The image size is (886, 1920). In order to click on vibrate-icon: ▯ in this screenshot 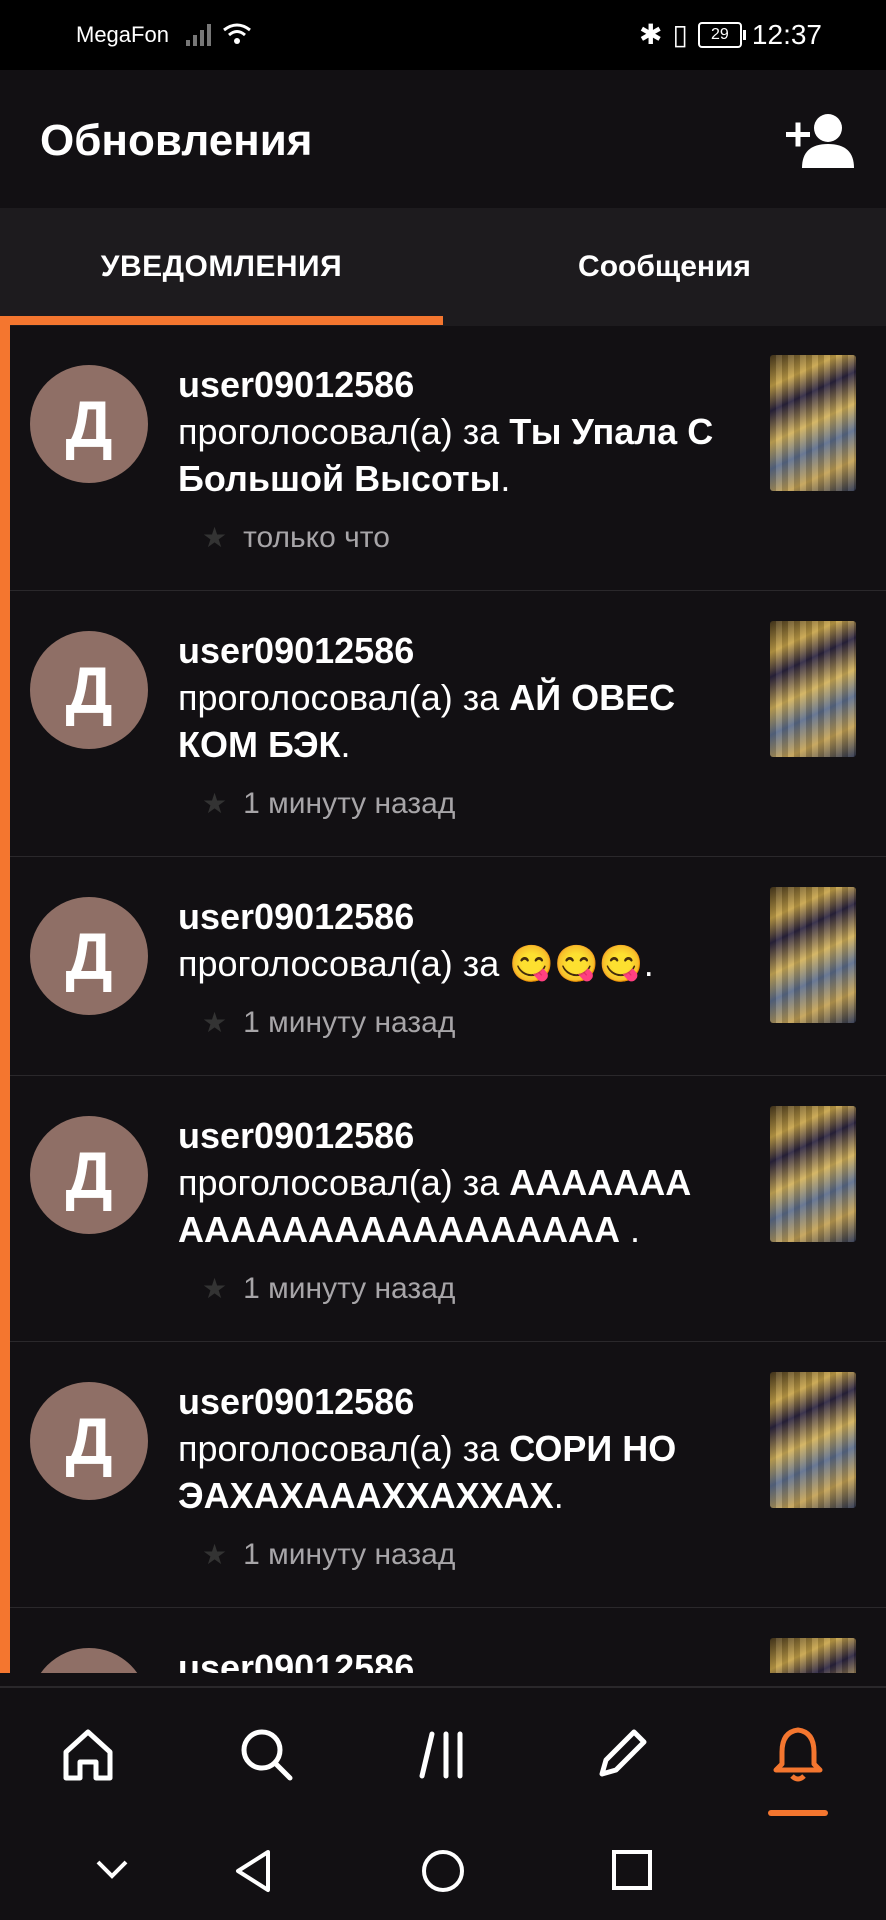, I will do `click(680, 34)`.